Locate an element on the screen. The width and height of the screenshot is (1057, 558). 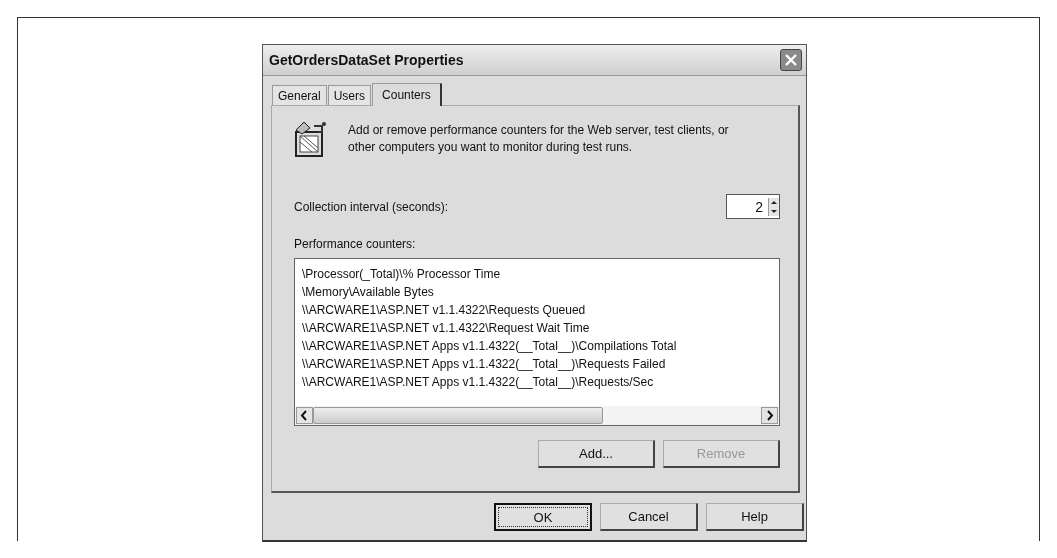
dialog-button: OK is located at coordinates (543, 517).